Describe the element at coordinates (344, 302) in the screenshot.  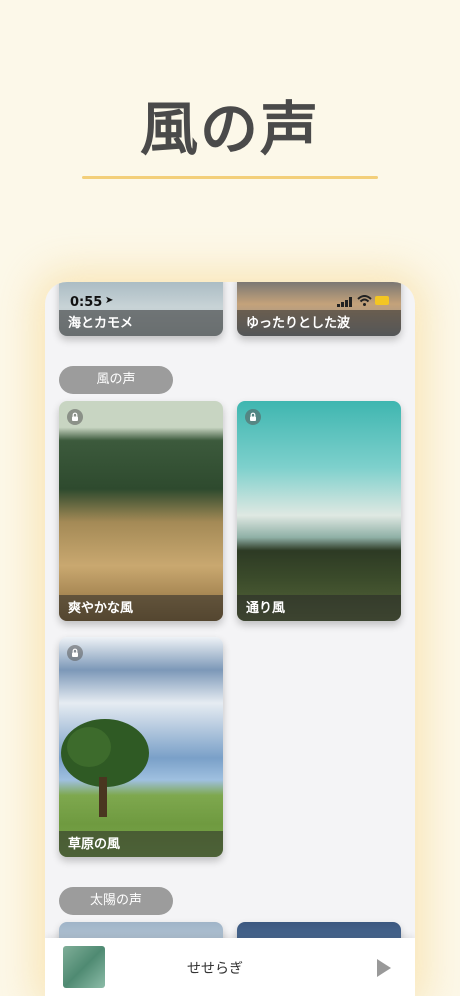
I see `signal-icon` at that location.